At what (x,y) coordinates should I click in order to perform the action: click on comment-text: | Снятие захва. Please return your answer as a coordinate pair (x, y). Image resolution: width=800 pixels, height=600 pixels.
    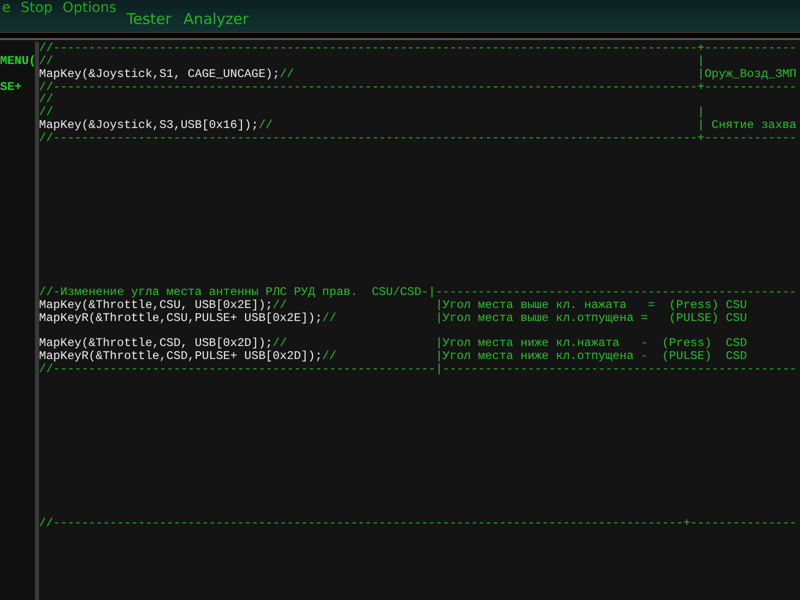
    Looking at the image, I should click on (746, 125).